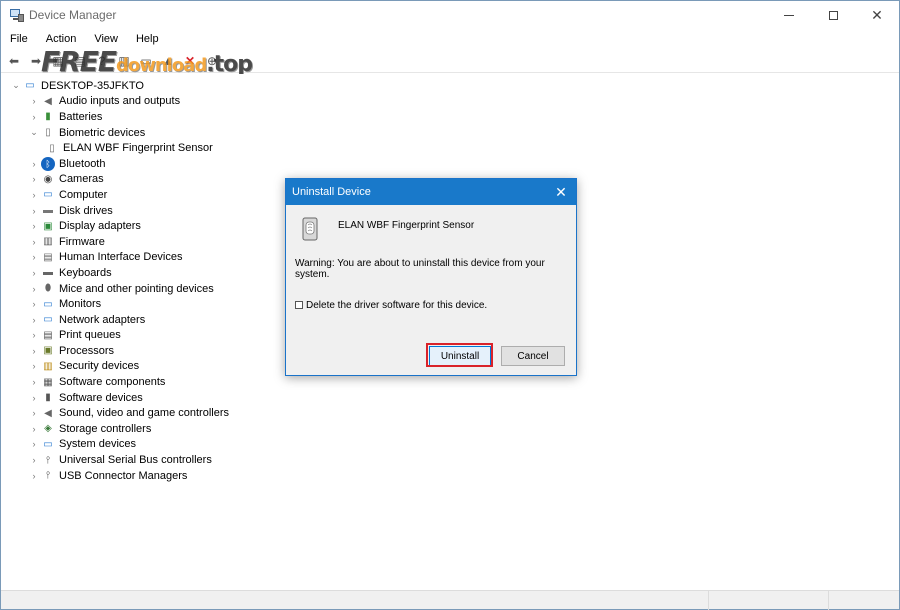 This screenshot has width=900, height=610. I want to click on dialog-close-button: ✕, so click(561, 192).